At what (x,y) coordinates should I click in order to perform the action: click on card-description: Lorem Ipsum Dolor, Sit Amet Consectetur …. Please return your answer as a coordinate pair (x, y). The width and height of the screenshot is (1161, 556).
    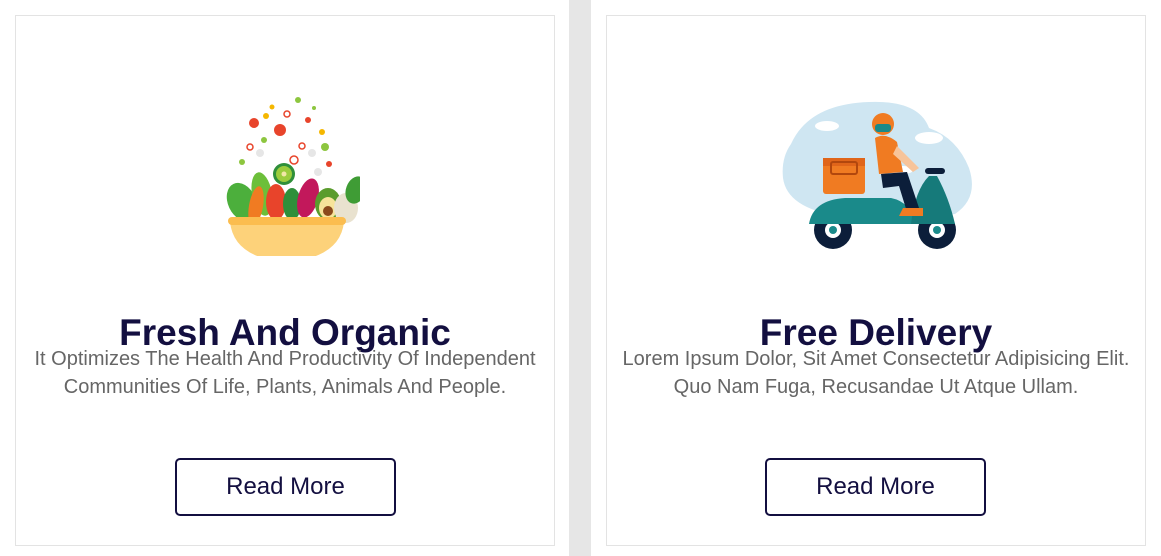
    Looking at the image, I should click on (876, 373).